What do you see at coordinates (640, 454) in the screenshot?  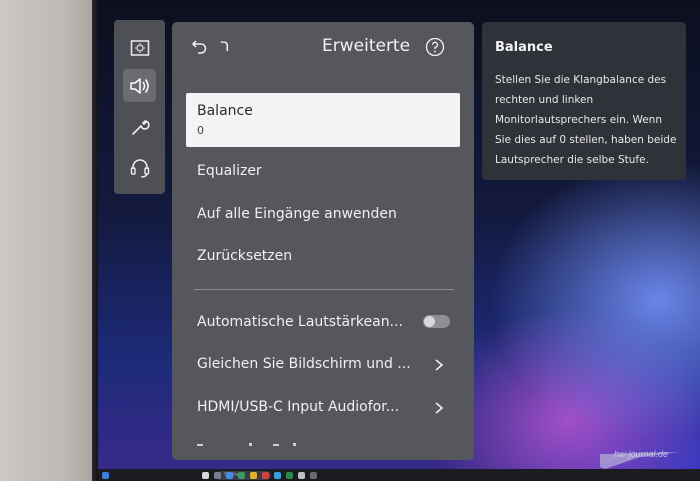 I see `watermark-text: hw-journal.de` at bounding box center [640, 454].